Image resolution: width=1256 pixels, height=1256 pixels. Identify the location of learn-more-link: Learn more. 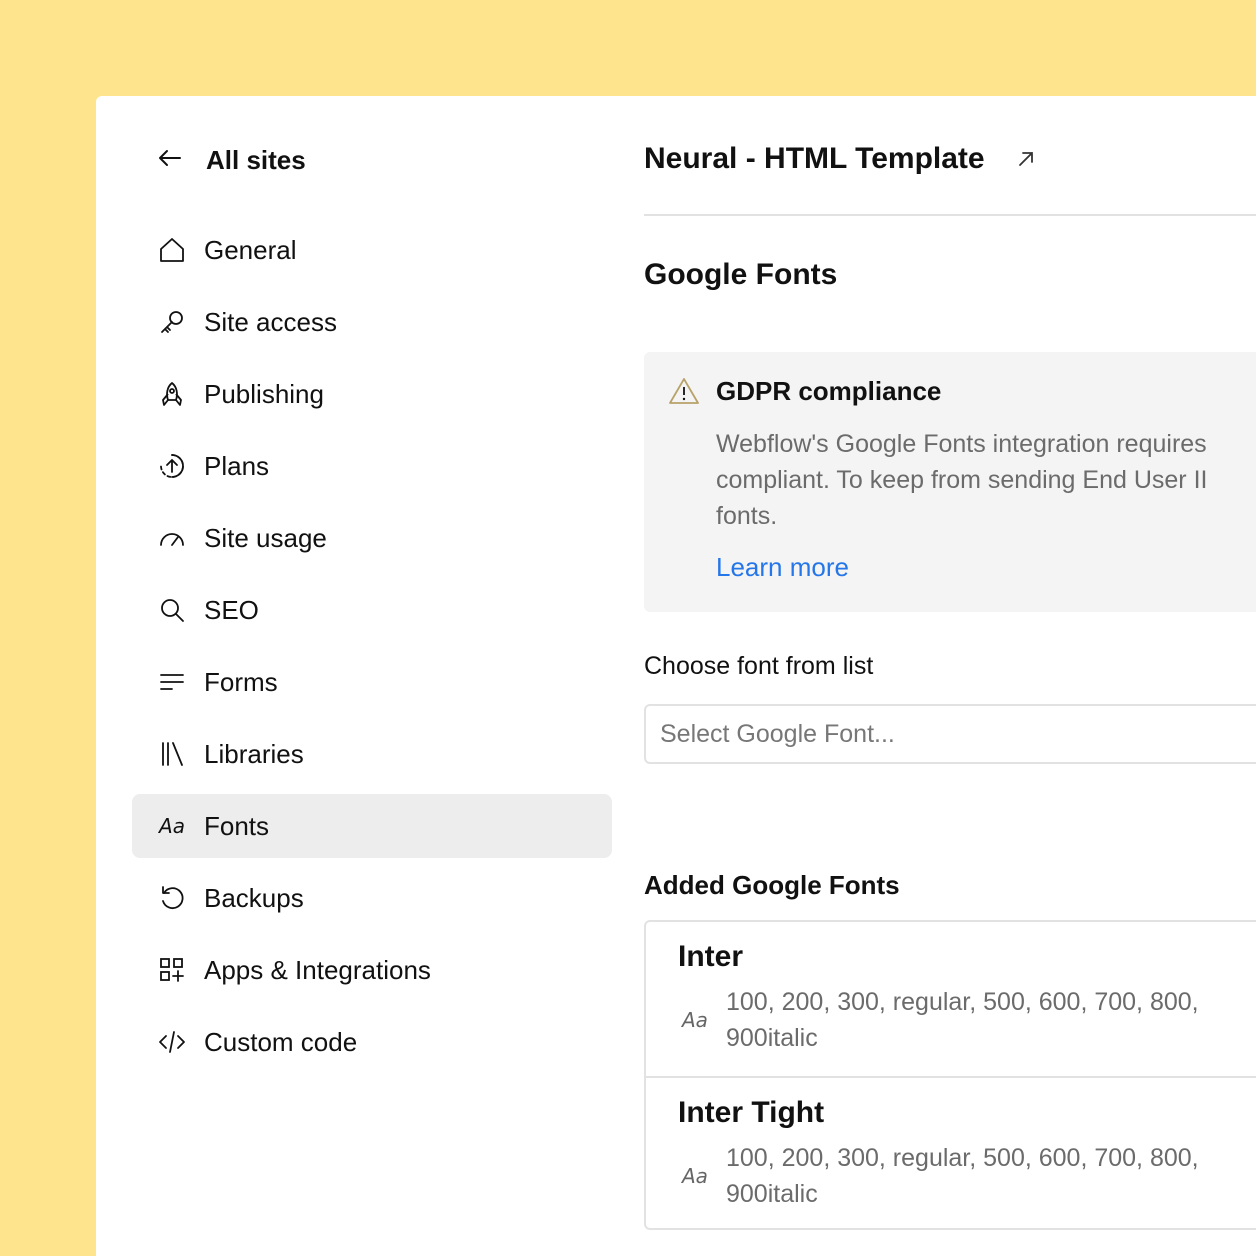
(782, 567).